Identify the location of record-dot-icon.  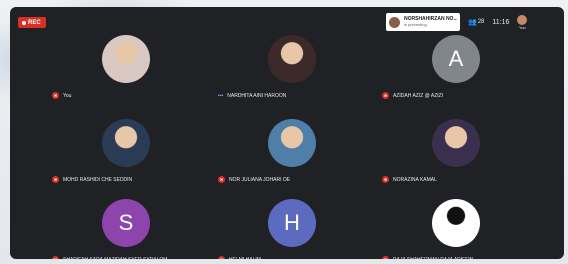
(24, 22).